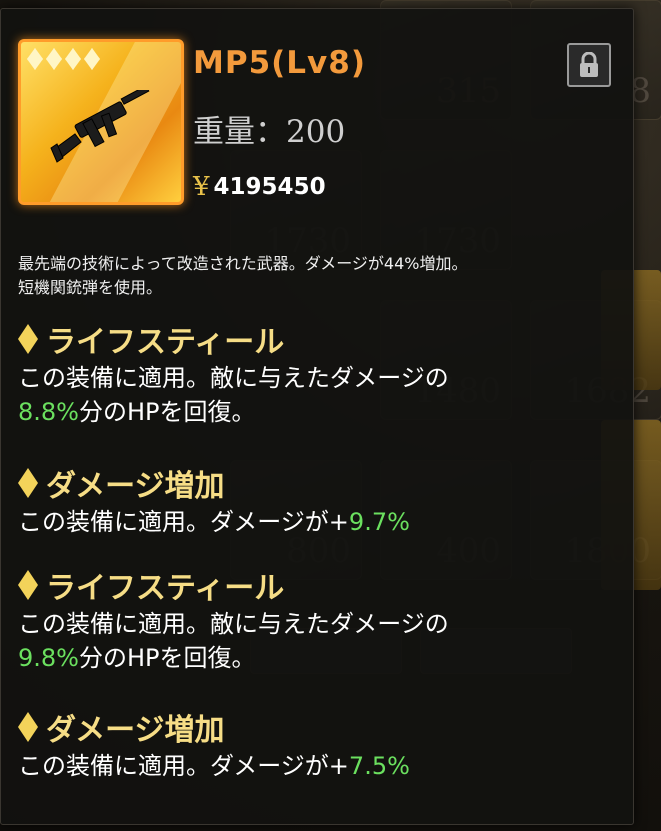 The height and width of the screenshot is (831, 661). What do you see at coordinates (48, 412) in the screenshot?
I see `skill-percent: 8.8%` at bounding box center [48, 412].